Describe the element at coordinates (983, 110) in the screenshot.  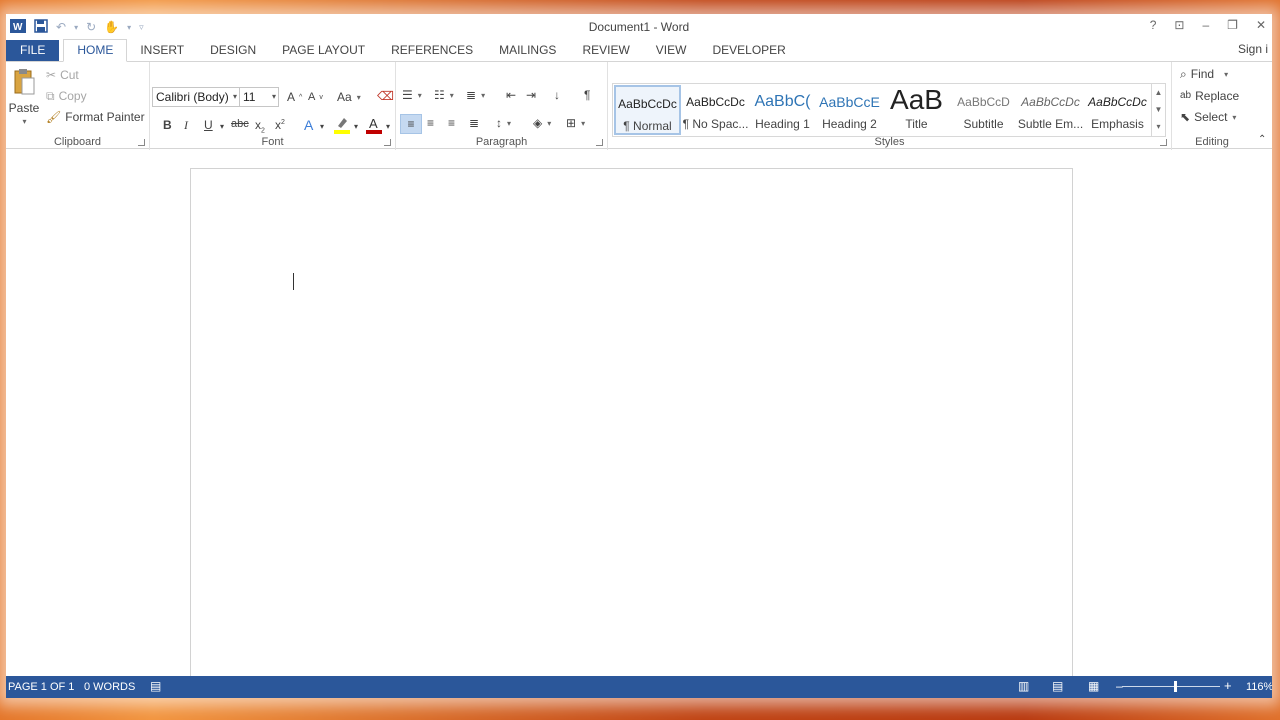
I see `style-subtitle: AaBbCcD Subtitle` at that location.